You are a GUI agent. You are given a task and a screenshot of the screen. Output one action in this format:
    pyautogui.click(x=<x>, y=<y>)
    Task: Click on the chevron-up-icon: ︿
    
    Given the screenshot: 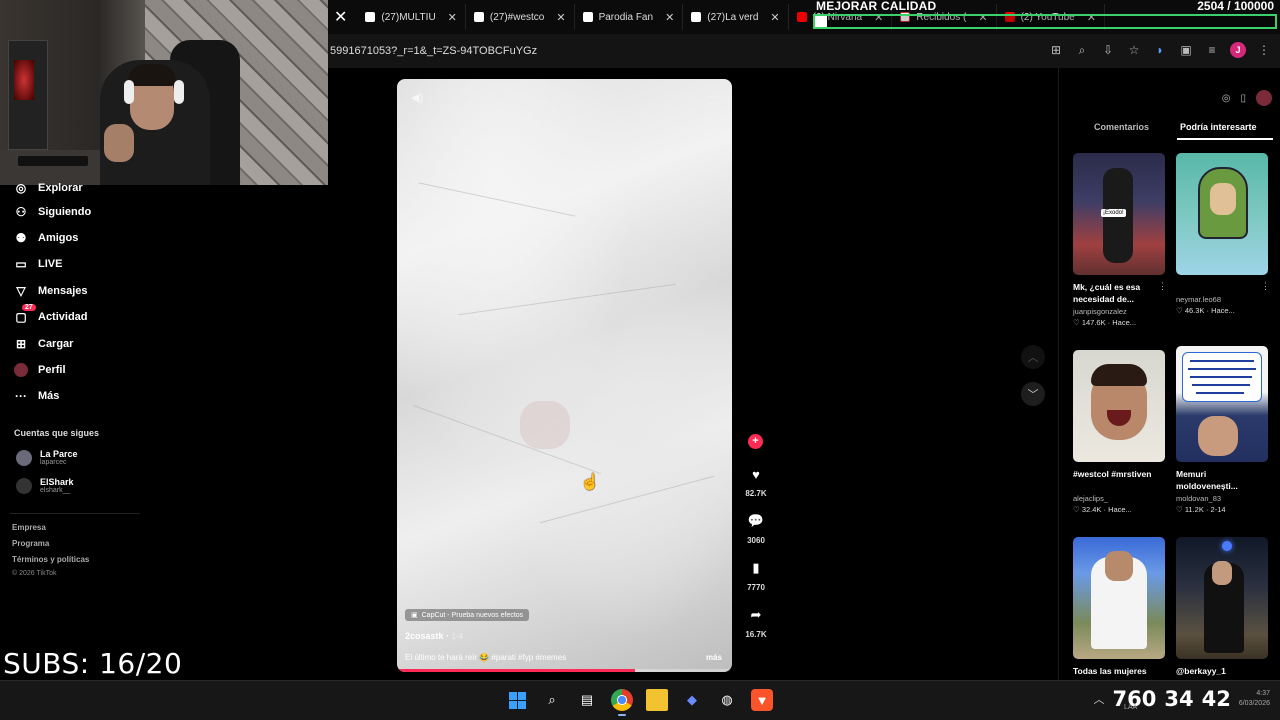 What is the action you would take?
    pyautogui.click(x=1099, y=699)
    